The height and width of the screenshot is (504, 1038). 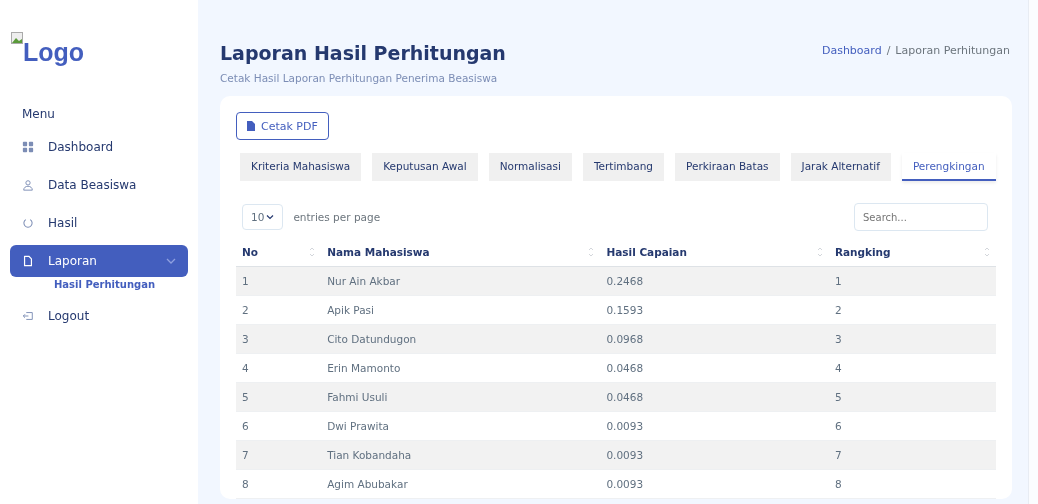 I want to click on table-cell: Apik Pasi, so click(x=461, y=310).